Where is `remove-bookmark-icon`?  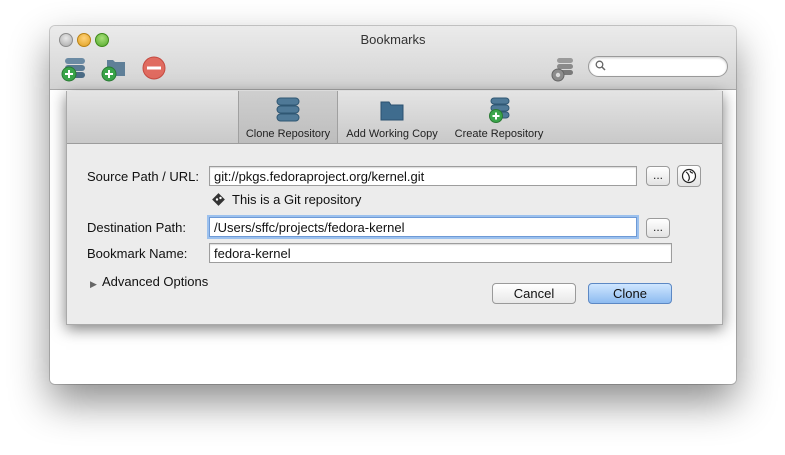
remove-bookmark-icon is located at coordinates (154, 69).